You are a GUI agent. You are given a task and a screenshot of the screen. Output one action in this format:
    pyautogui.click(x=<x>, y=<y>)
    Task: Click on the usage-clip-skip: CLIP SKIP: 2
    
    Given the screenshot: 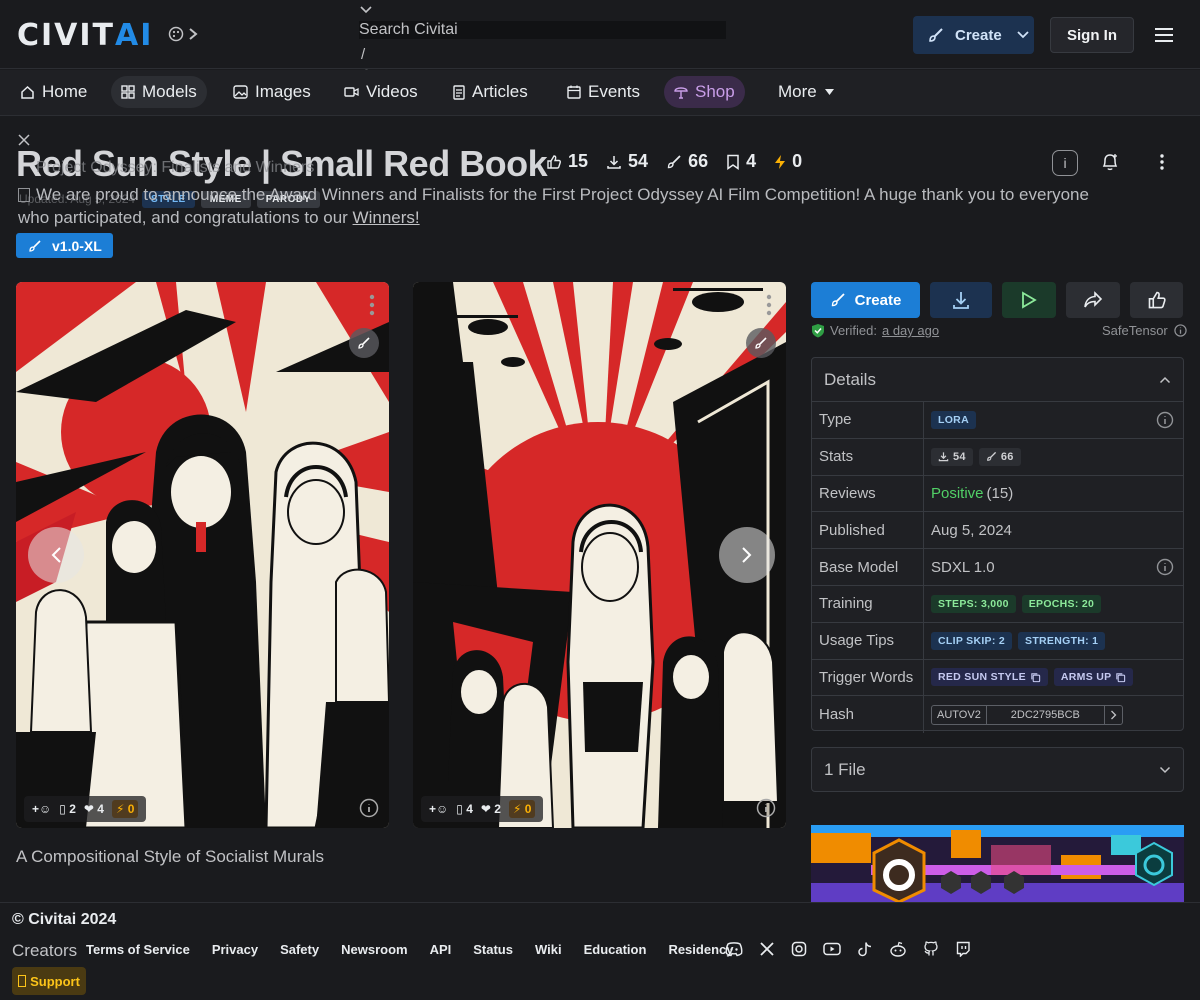 What is the action you would take?
    pyautogui.click(x=972, y=640)
    